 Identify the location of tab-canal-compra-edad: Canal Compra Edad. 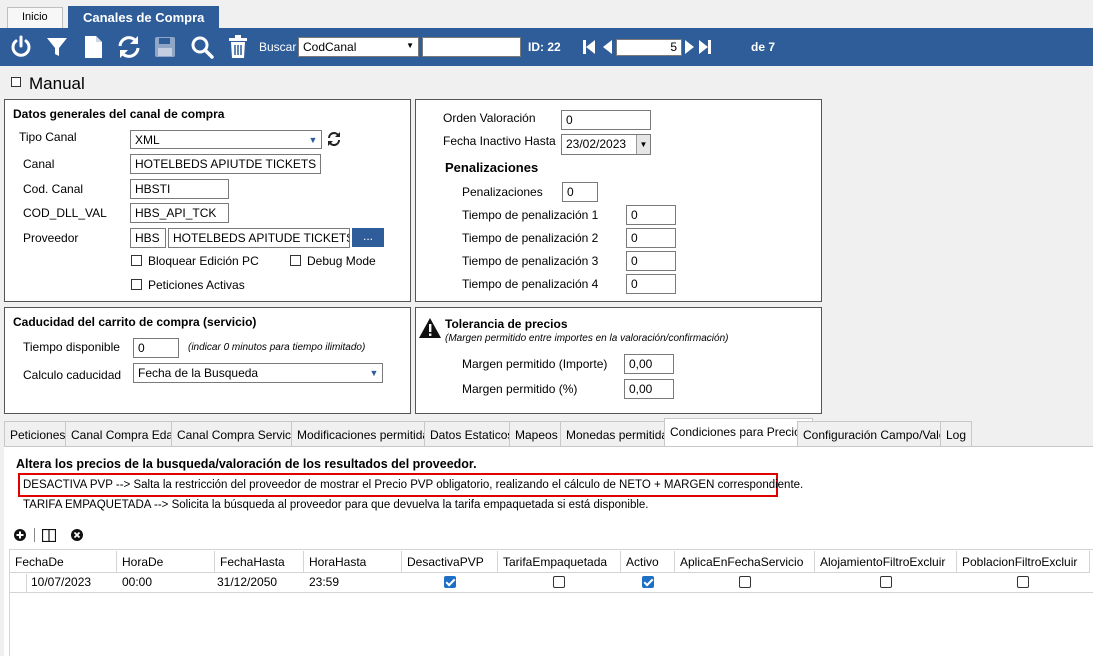
(125, 433).